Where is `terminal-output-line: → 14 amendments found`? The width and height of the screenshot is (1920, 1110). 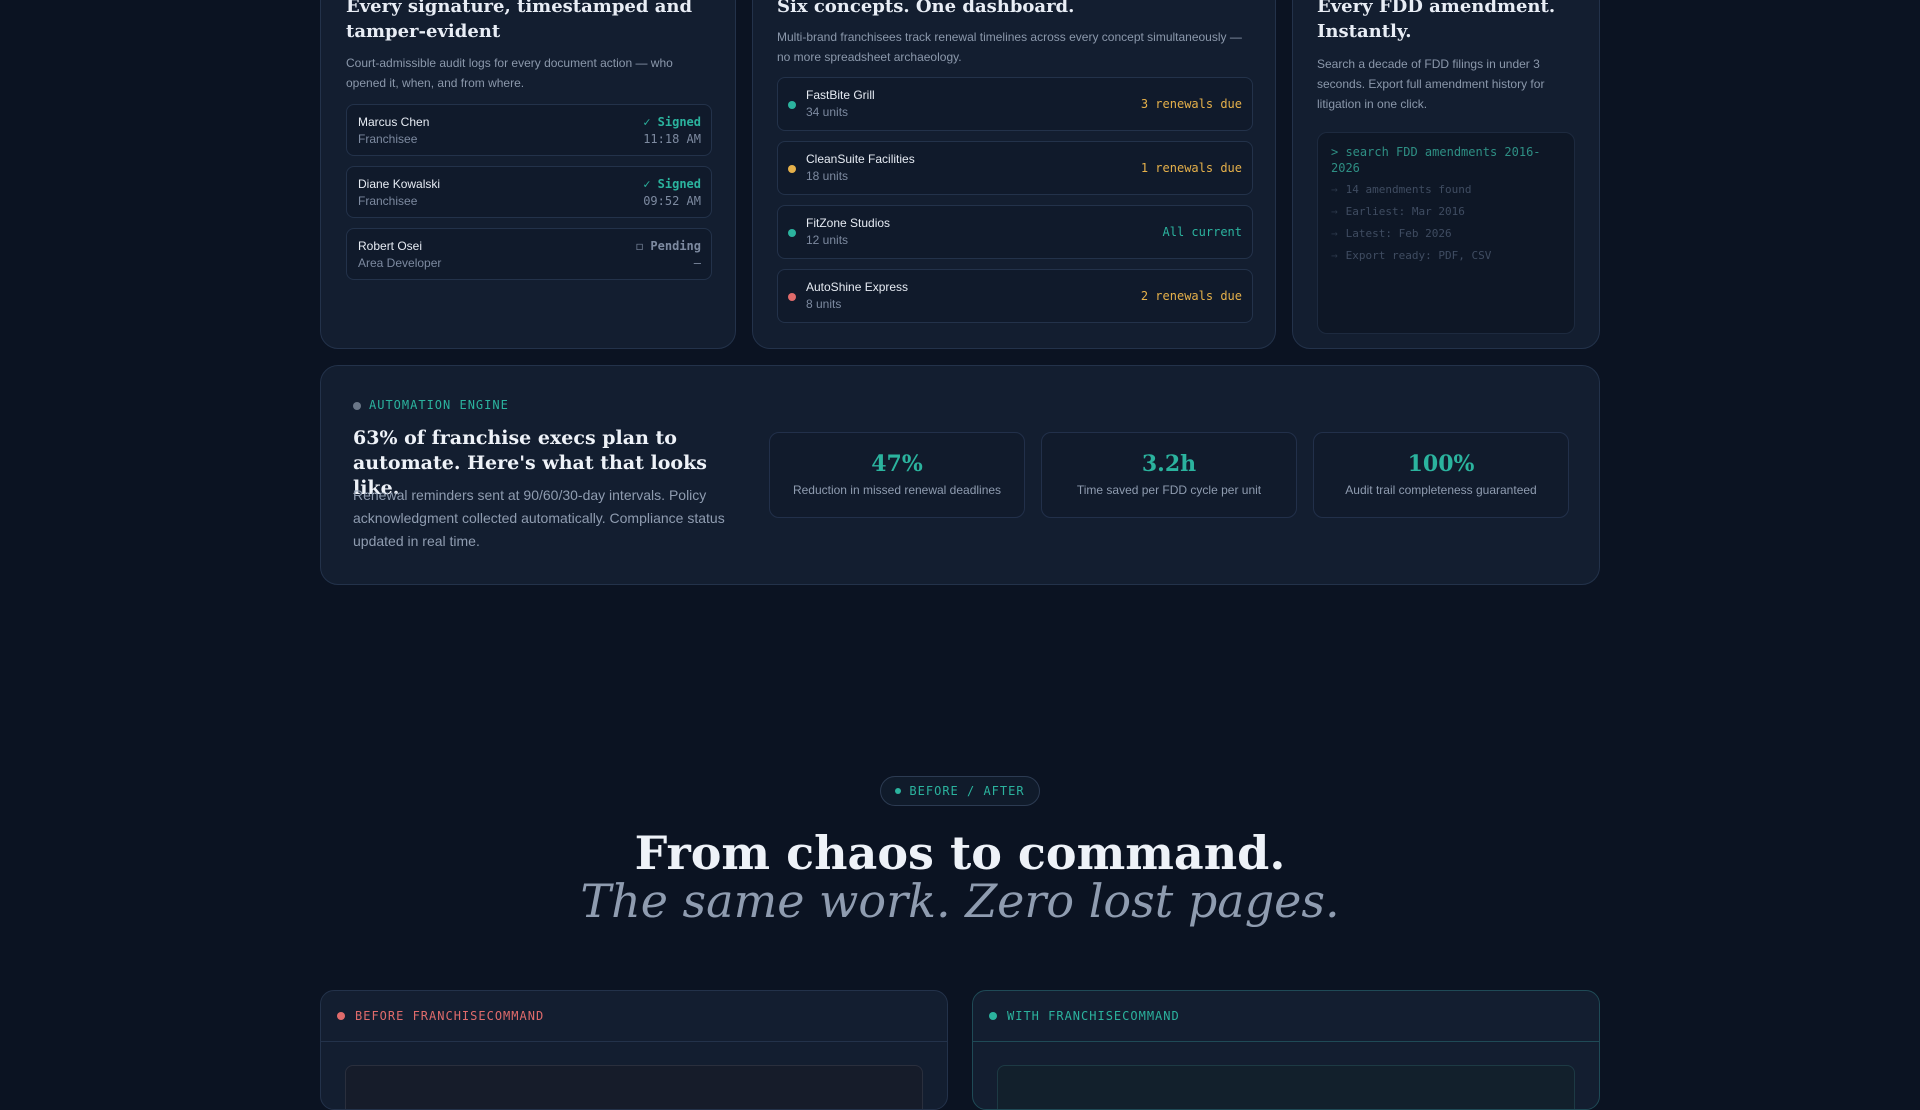 terminal-output-line: → 14 amendments found is located at coordinates (1446, 190).